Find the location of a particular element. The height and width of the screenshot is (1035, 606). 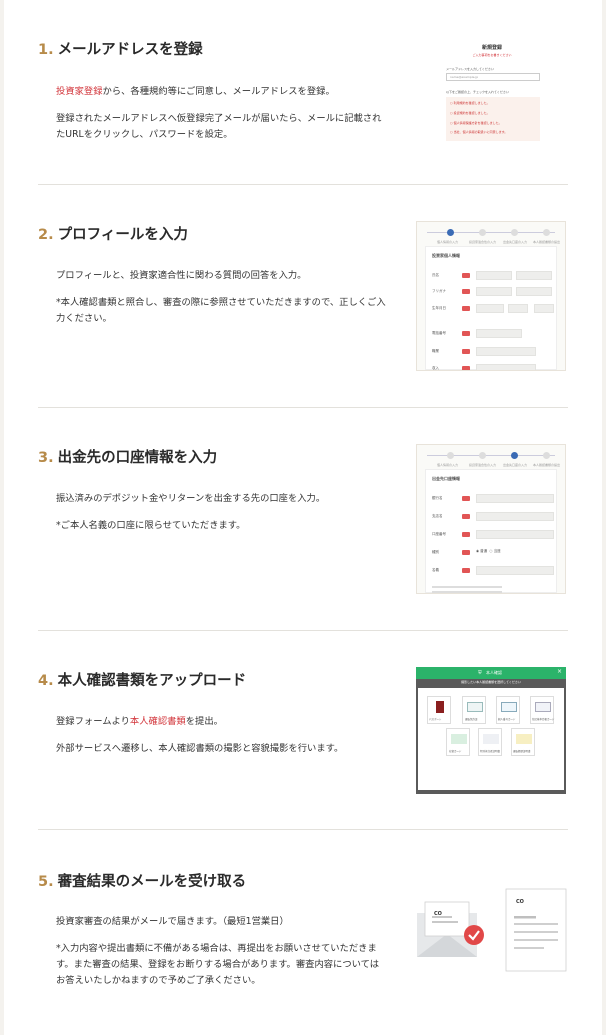

form-row: 名義 is located at coordinates (493, 571).